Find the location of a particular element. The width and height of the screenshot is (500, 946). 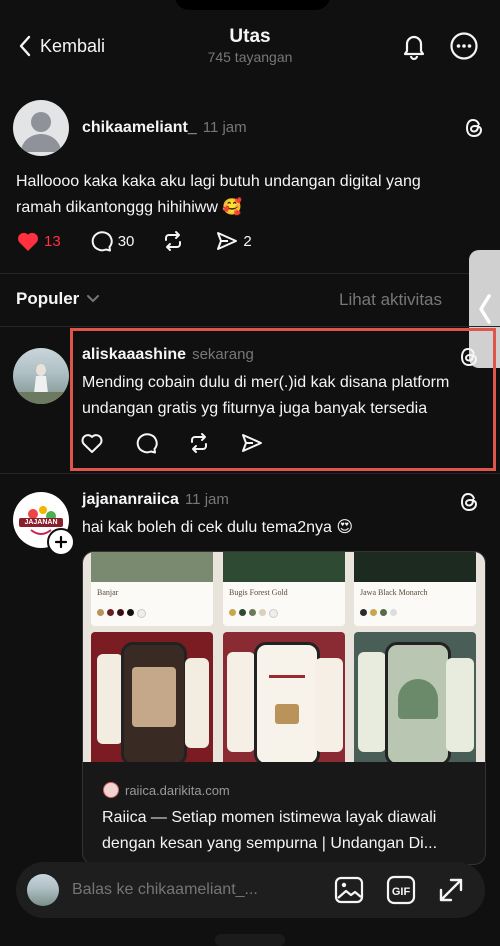

image-picker-button is located at coordinates (349, 890).